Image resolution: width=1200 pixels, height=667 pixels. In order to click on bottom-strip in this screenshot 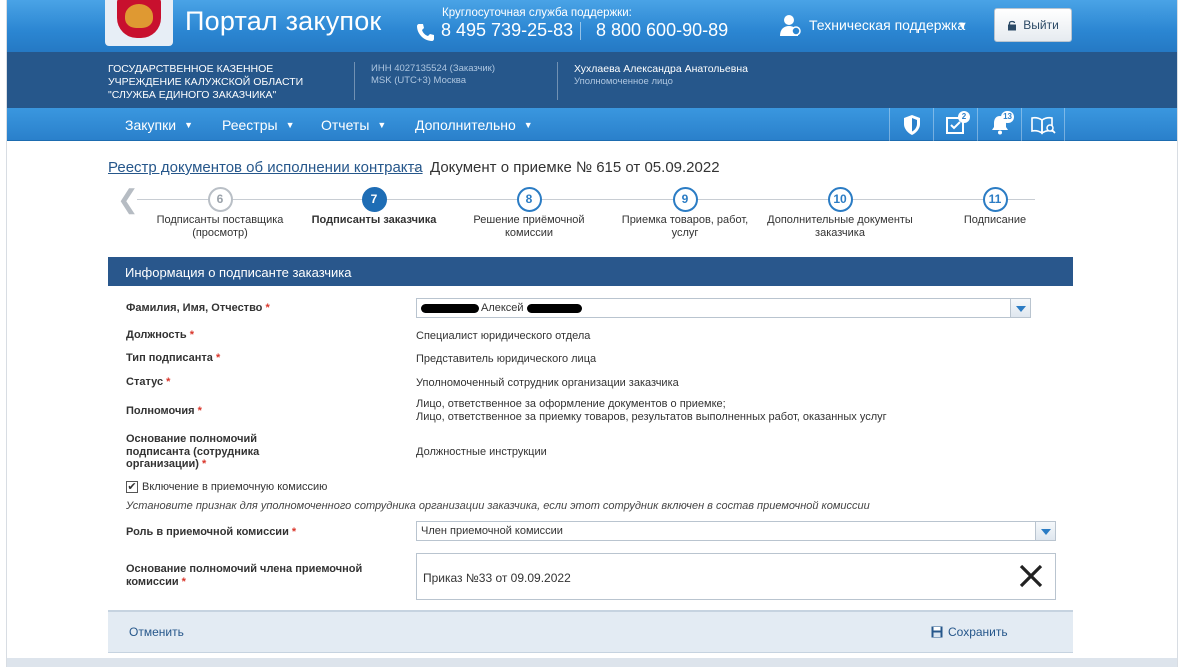, I will do `click(592, 662)`.